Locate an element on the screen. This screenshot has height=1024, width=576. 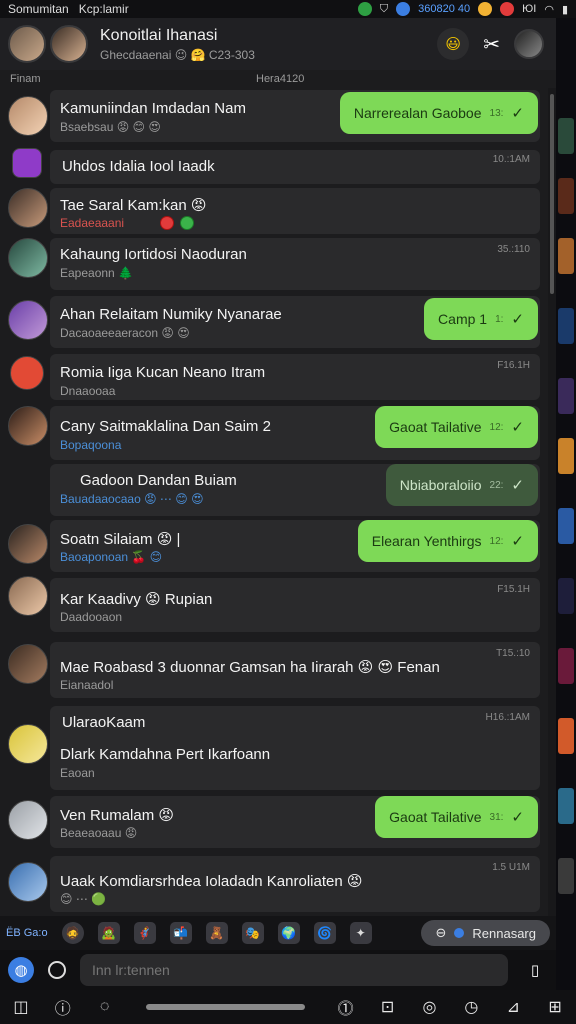
bubble-time: 22: is located at coordinates (496, 485).